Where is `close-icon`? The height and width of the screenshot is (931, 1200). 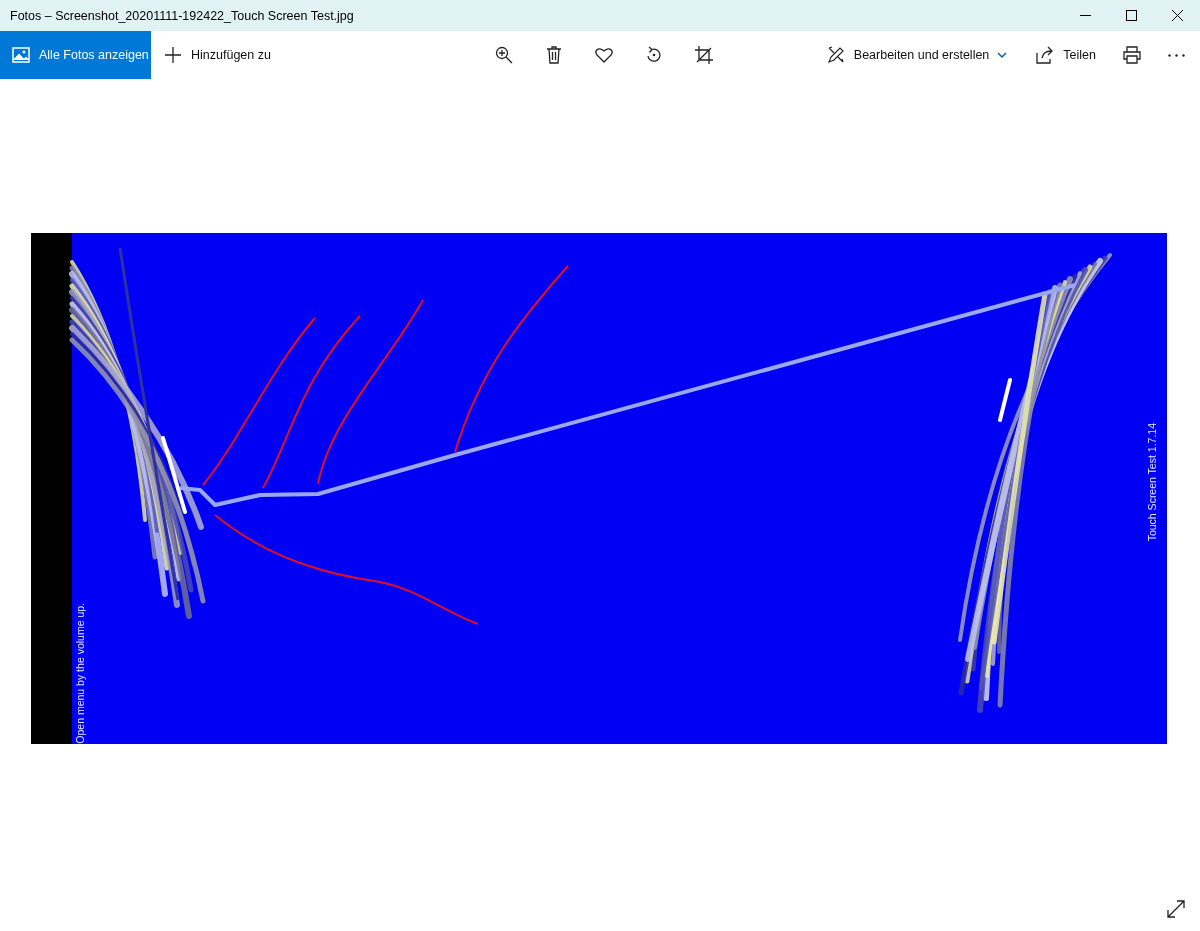 close-icon is located at coordinates (1177, 15).